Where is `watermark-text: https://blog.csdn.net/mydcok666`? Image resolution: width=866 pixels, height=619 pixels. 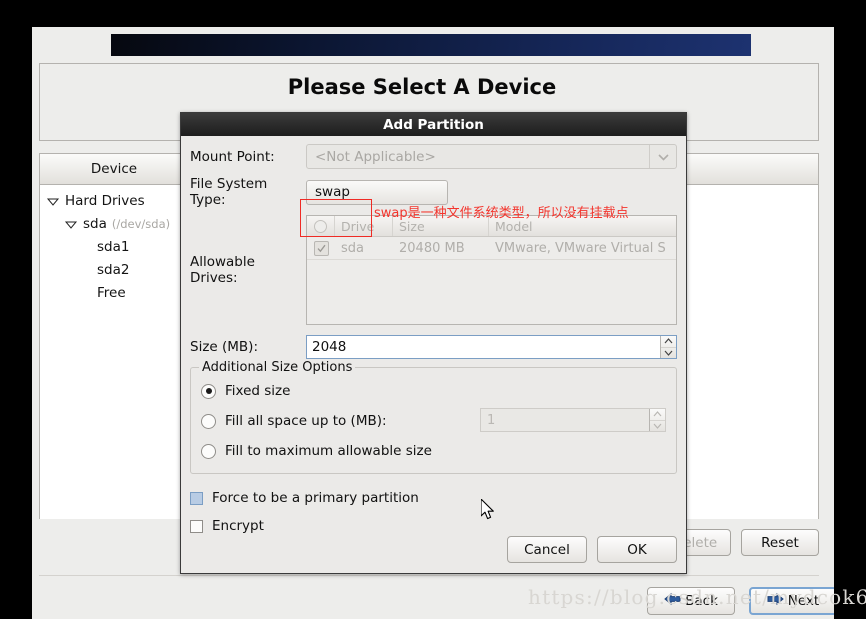
watermark-text: https://blog.csdn.net/mydcok666 is located at coordinates (697, 597).